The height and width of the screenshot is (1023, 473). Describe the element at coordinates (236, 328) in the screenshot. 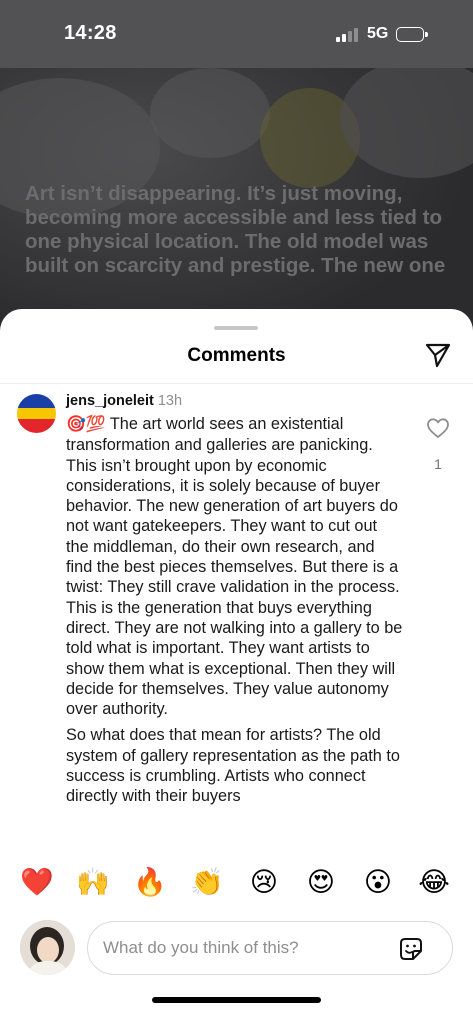

I see `sheet-grabber` at that location.